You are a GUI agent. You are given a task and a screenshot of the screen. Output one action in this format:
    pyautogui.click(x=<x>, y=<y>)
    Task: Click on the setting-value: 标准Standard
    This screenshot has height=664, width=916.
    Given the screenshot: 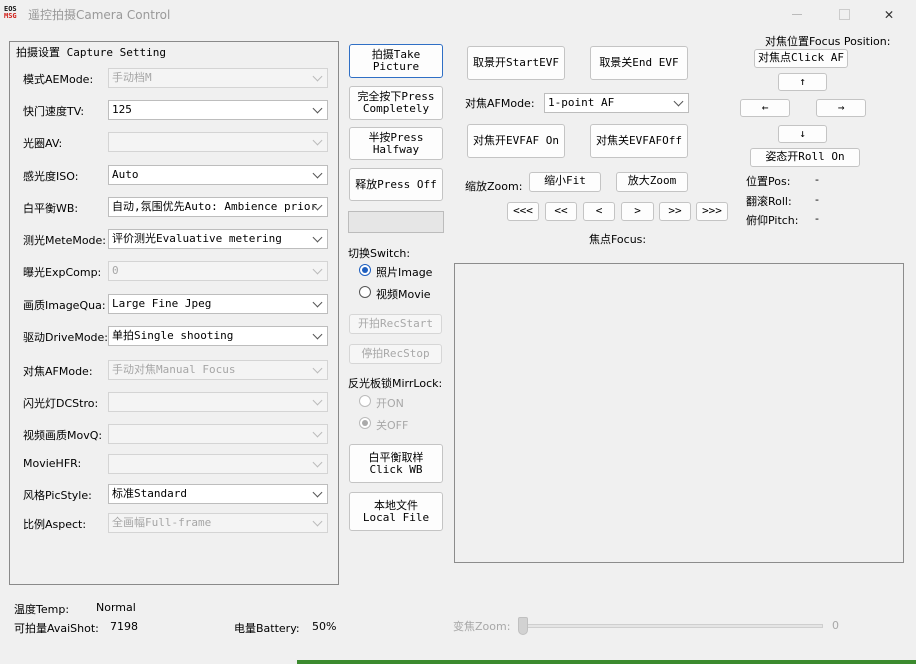 What is the action you would take?
    pyautogui.click(x=149, y=493)
    